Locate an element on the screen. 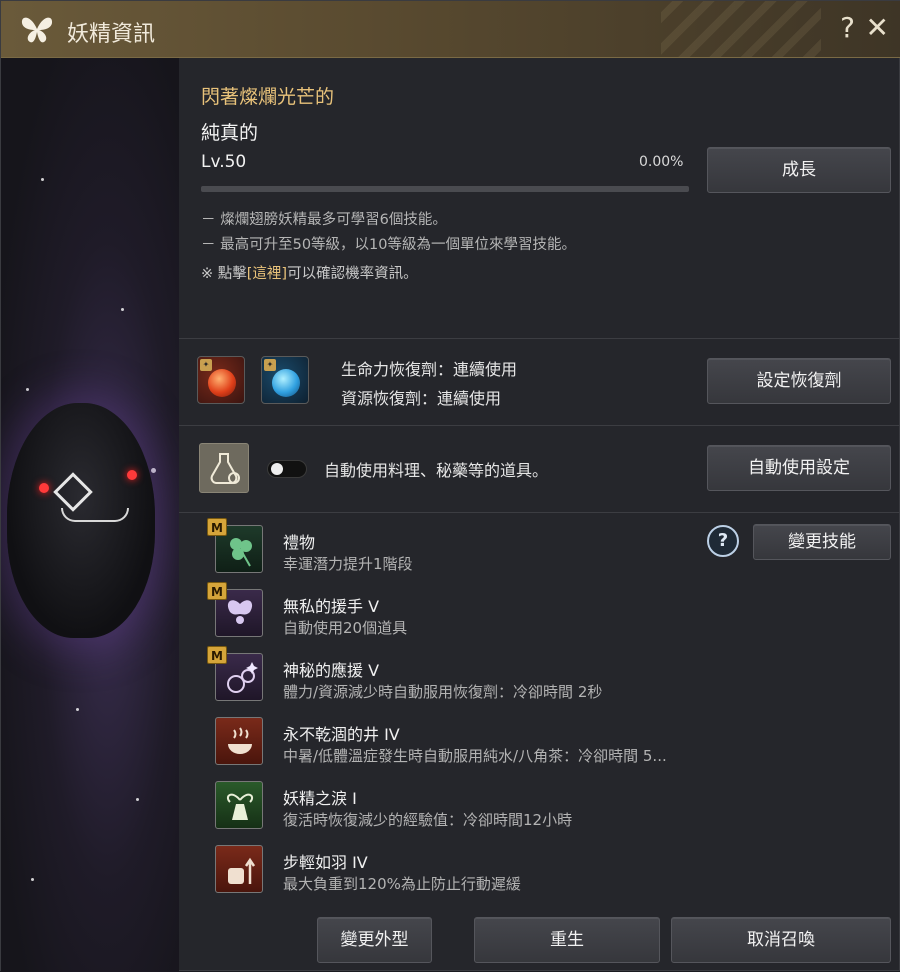 The height and width of the screenshot is (972, 900). title-decoration is located at coordinates (741, 29).